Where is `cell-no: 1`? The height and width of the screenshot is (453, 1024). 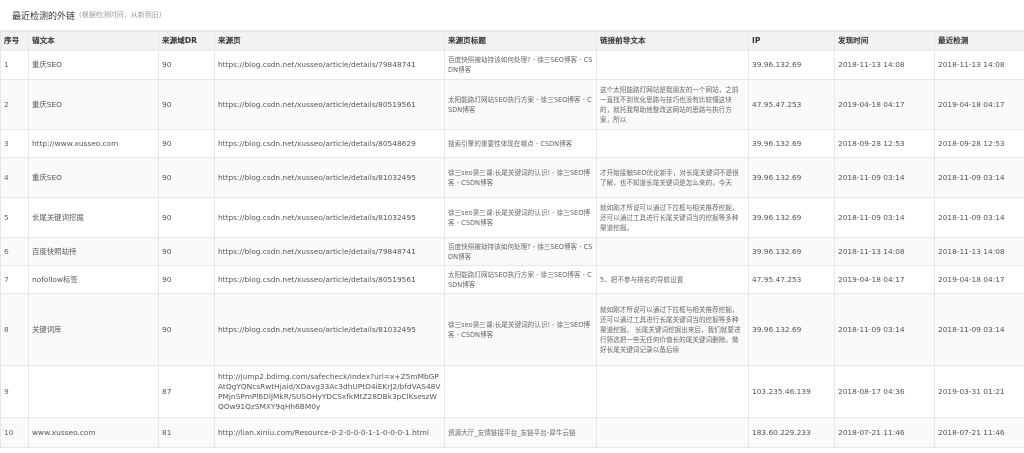 cell-no: 1 is located at coordinates (14, 65).